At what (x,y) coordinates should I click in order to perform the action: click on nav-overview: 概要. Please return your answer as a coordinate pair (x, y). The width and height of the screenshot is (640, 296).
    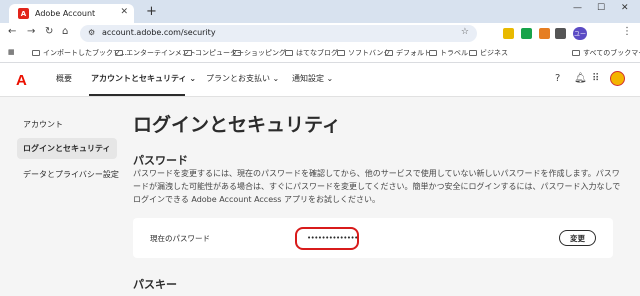
    Looking at the image, I should click on (64, 78).